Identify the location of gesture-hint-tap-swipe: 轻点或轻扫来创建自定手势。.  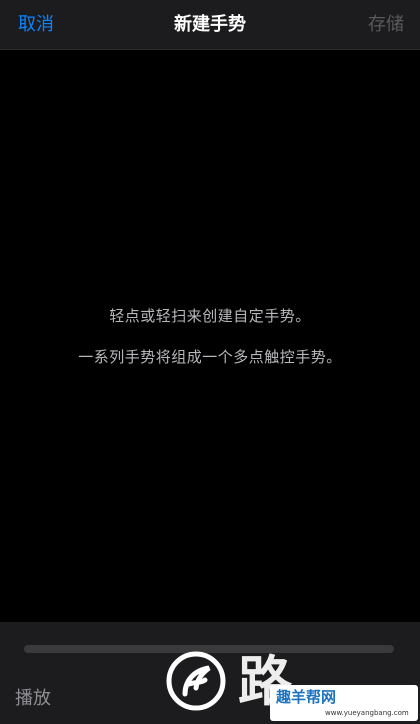
(210, 316).